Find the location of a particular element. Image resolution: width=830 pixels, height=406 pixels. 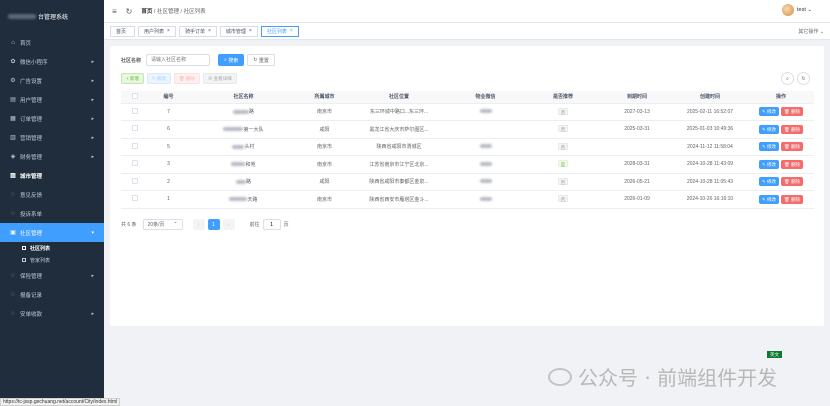

add-button: + 新增 is located at coordinates (132, 78).